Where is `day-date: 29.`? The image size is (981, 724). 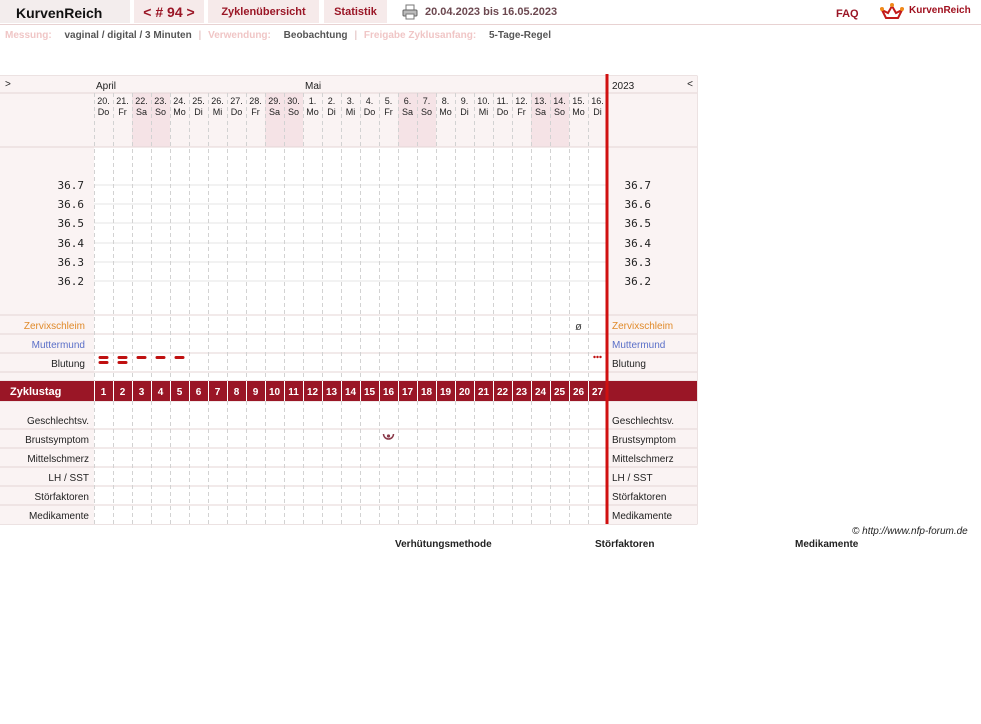
day-date: 29. is located at coordinates (274, 101).